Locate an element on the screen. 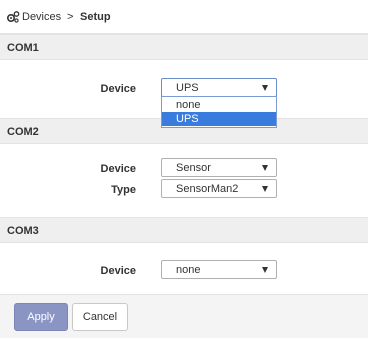  form-footer: Apply Cancel is located at coordinates (184, 316).